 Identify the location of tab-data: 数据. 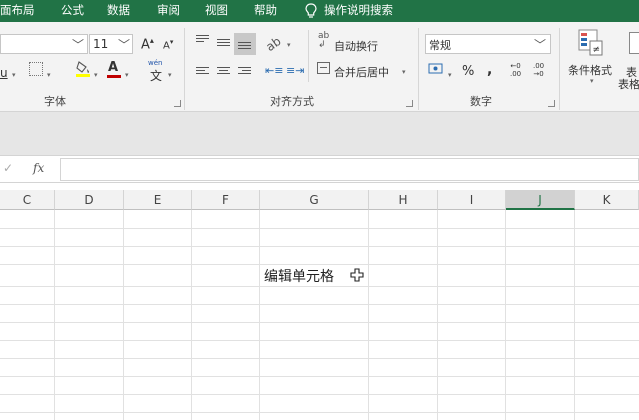
(118, 11).